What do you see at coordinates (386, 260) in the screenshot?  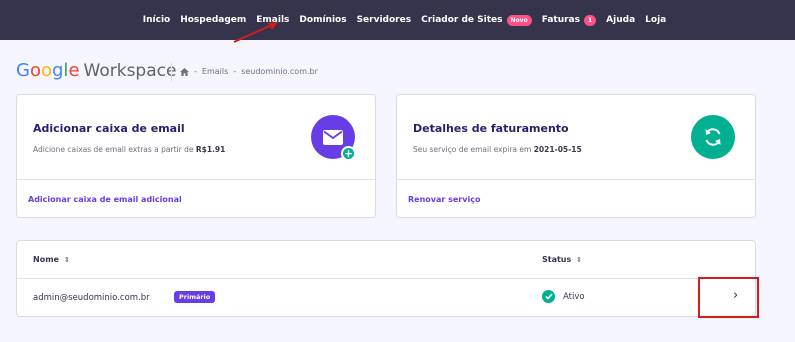 I see `table-header: Nome ⇕ Status ⇕` at bounding box center [386, 260].